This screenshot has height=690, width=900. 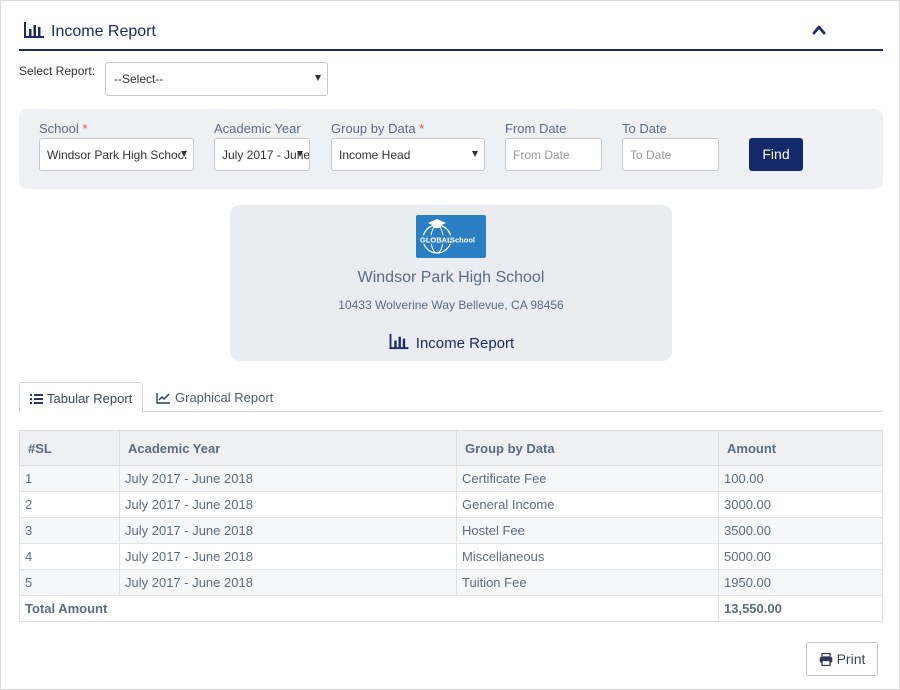 What do you see at coordinates (369, 608) in the screenshot?
I see `total-label: Total Amount` at bounding box center [369, 608].